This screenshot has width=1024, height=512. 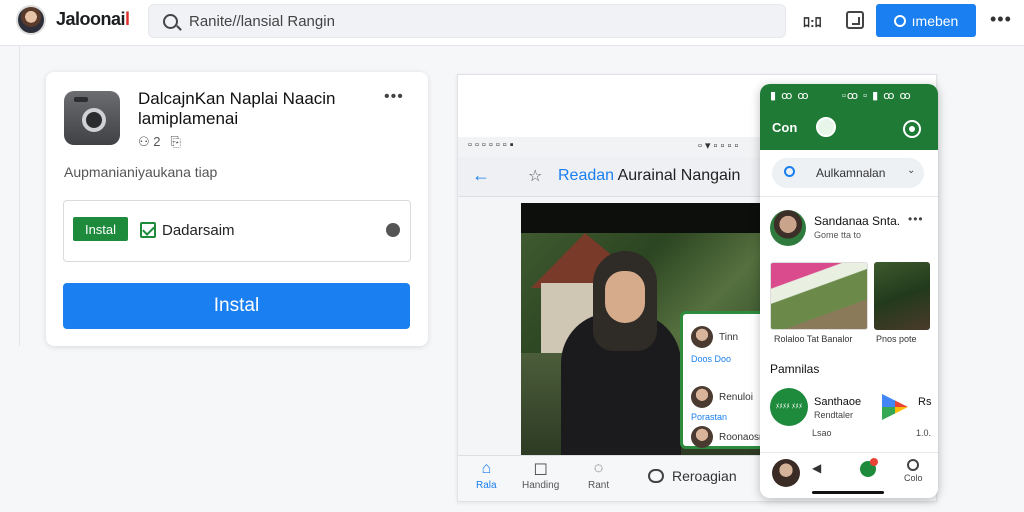 What do you see at coordinates (851, 173) in the screenshot?
I see `phone-search-text: Aulkamnalan` at bounding box center [851, 173].